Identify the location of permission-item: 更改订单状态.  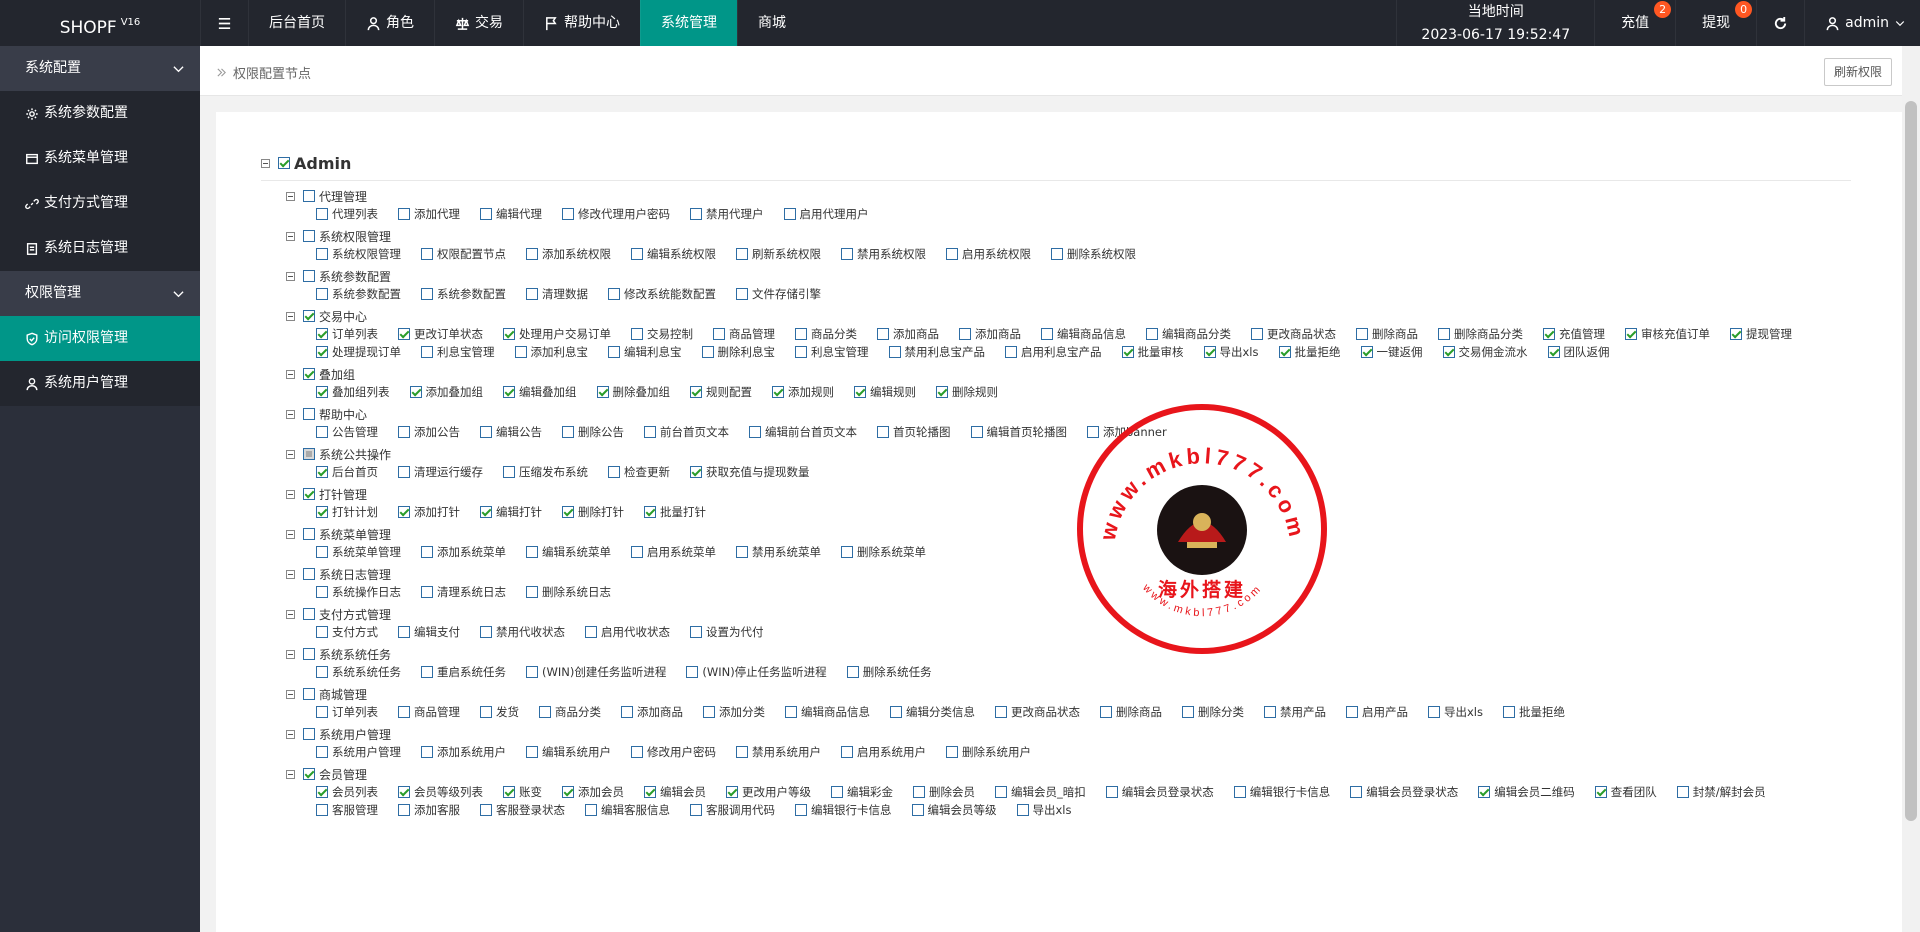
(440, 334).